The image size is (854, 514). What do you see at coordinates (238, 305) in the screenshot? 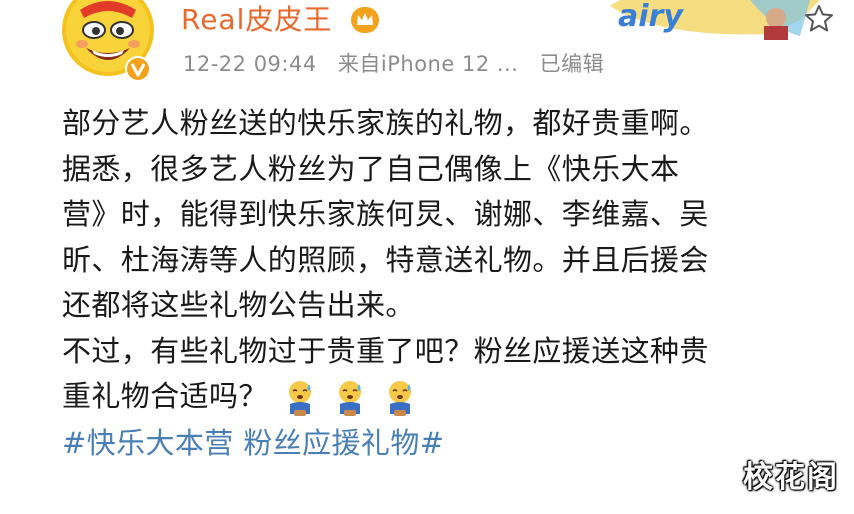
I see `post-line: 还都将这些礼物公告出来。` at bounding box center [238, 305].